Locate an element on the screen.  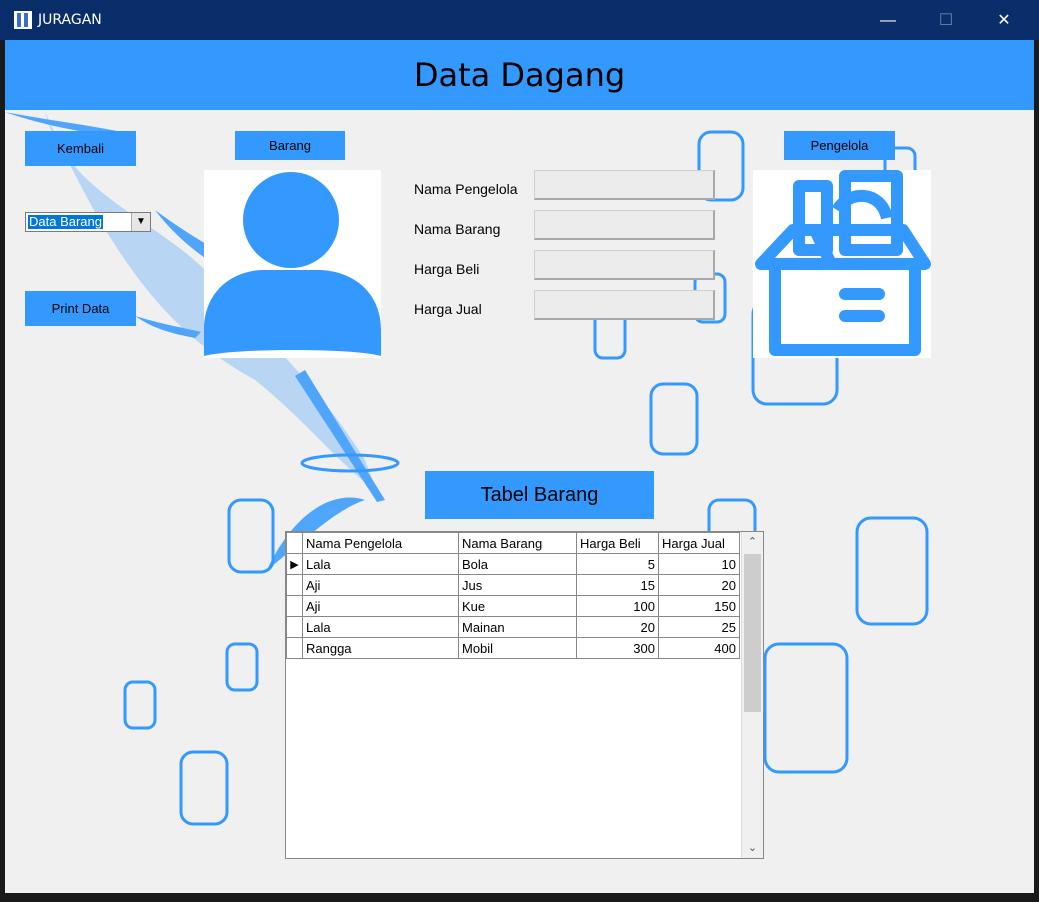
table-cell: 15 is located at coordinates (617, 585).